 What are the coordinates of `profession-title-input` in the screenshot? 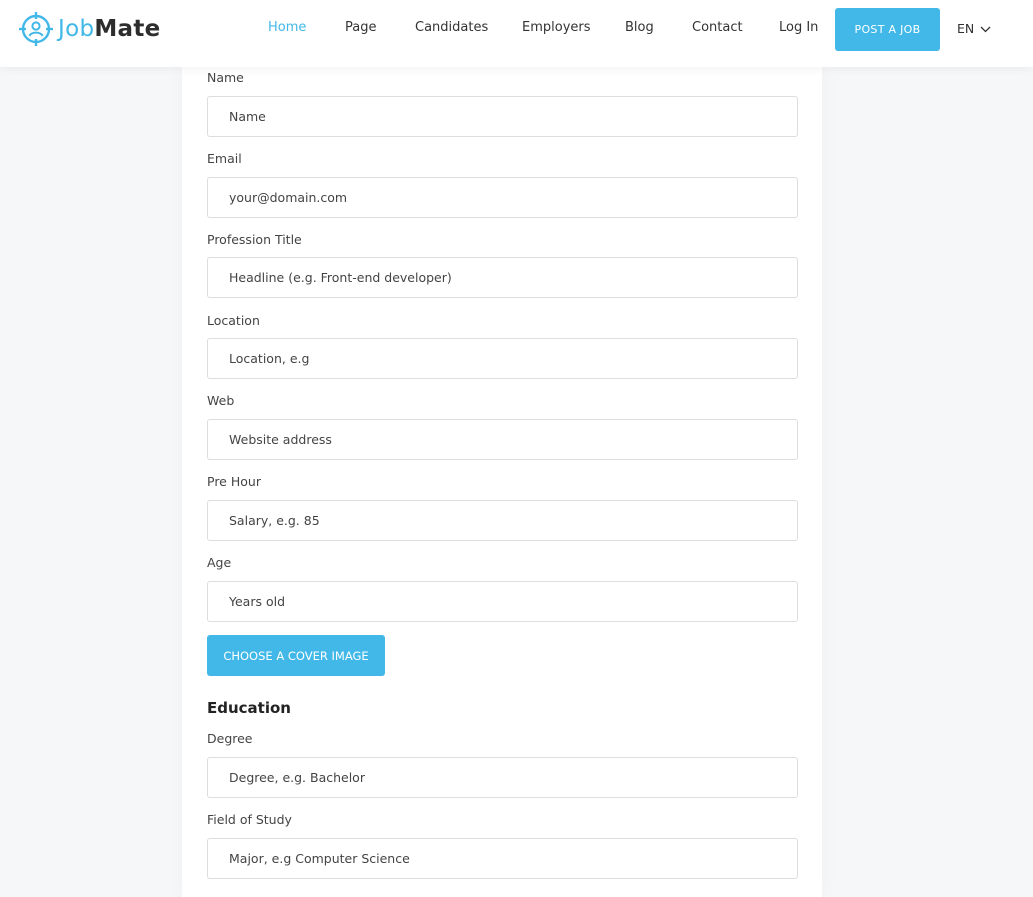 It's located at (502, 277).